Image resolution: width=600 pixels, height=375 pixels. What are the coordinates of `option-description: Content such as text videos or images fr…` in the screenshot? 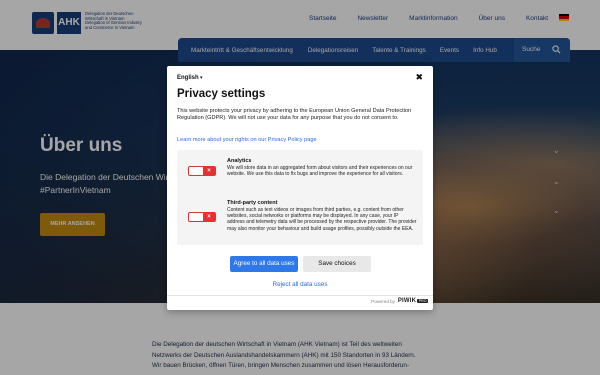 It's located at (322, 219).